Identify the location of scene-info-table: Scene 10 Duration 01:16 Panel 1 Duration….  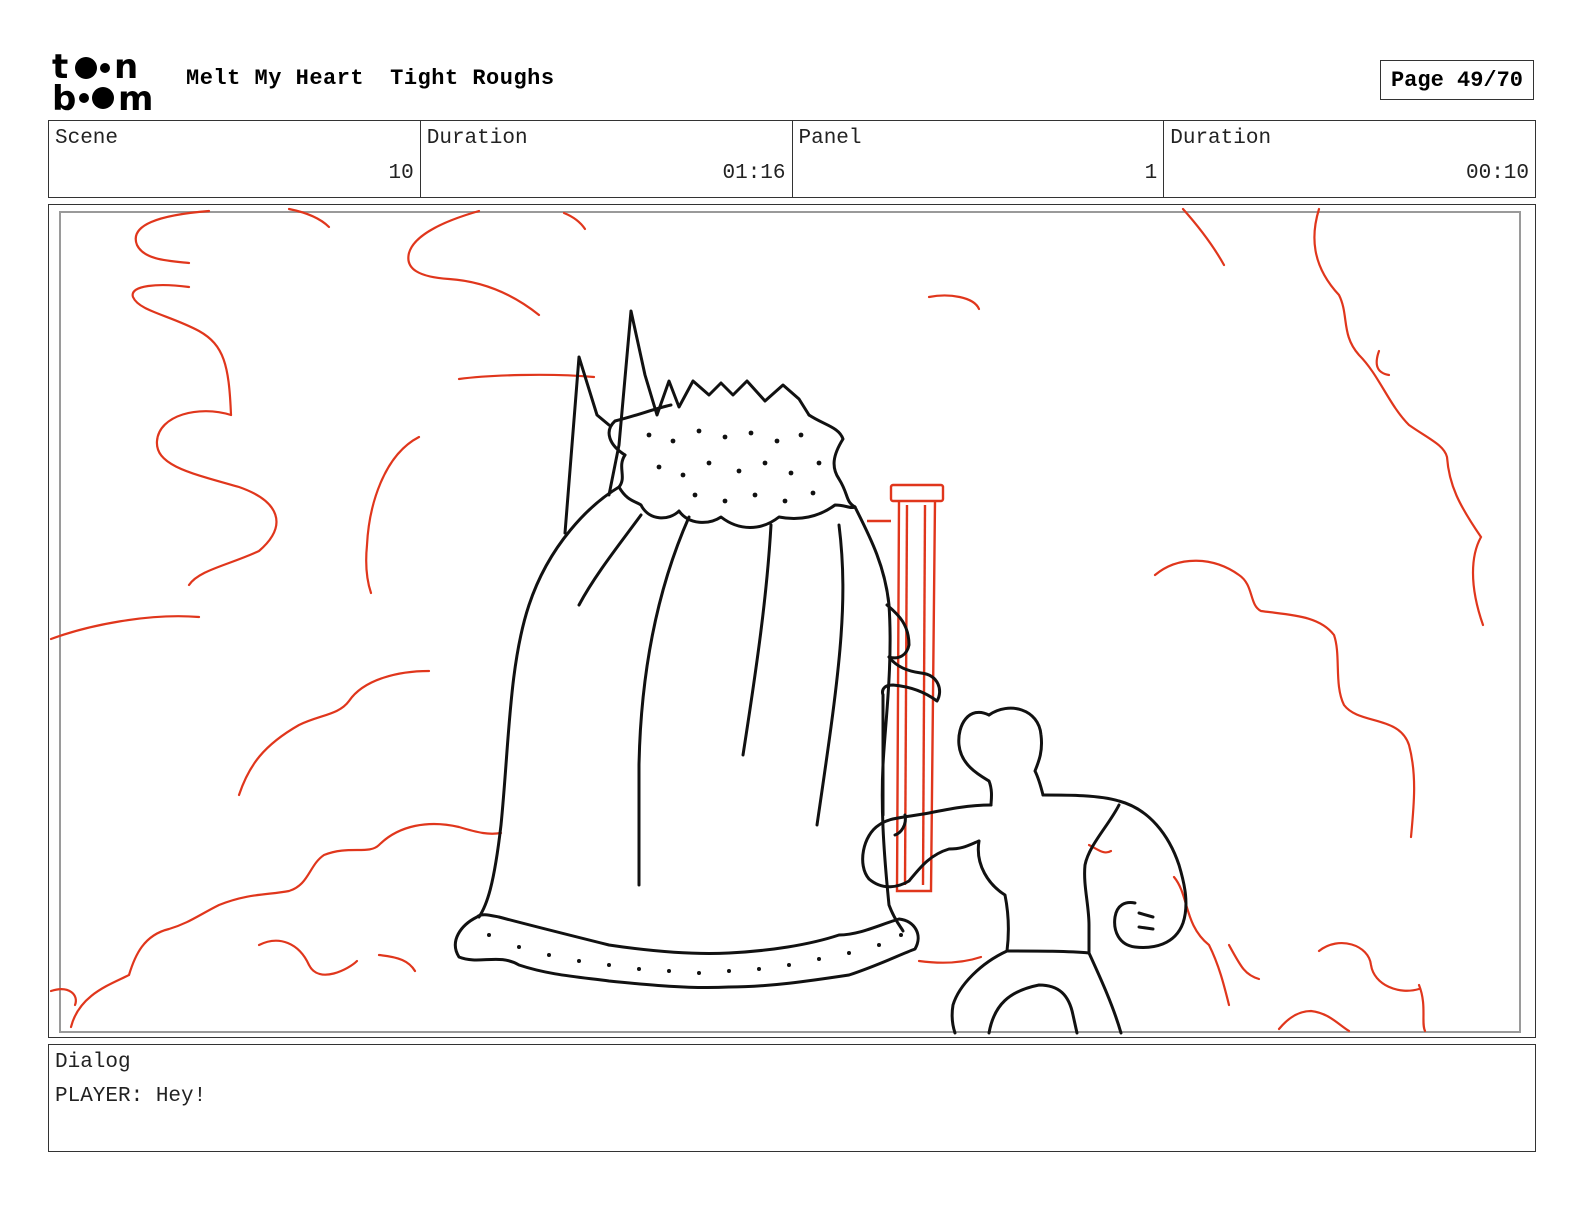
(792, 159).